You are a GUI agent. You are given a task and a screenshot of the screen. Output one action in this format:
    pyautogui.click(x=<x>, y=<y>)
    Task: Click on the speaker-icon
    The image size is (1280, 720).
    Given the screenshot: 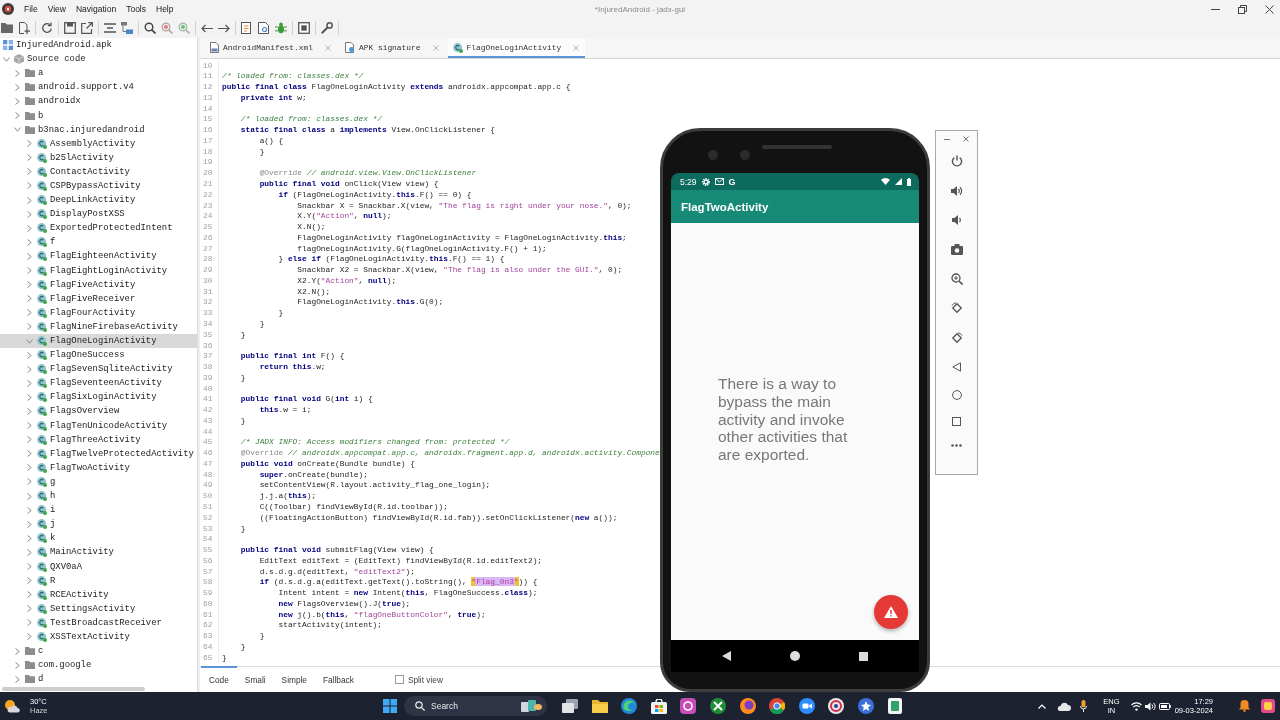 What is the action you would take?
    pyautogui.click(x=1150, y=706)
    